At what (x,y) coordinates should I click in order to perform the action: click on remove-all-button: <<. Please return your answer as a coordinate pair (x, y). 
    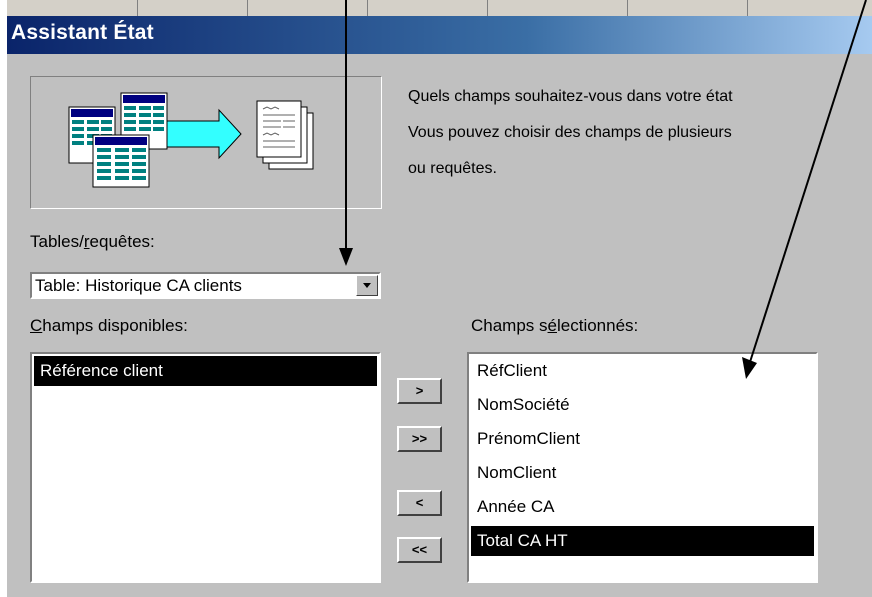
    Looking at the image, I should click on (419, 550).